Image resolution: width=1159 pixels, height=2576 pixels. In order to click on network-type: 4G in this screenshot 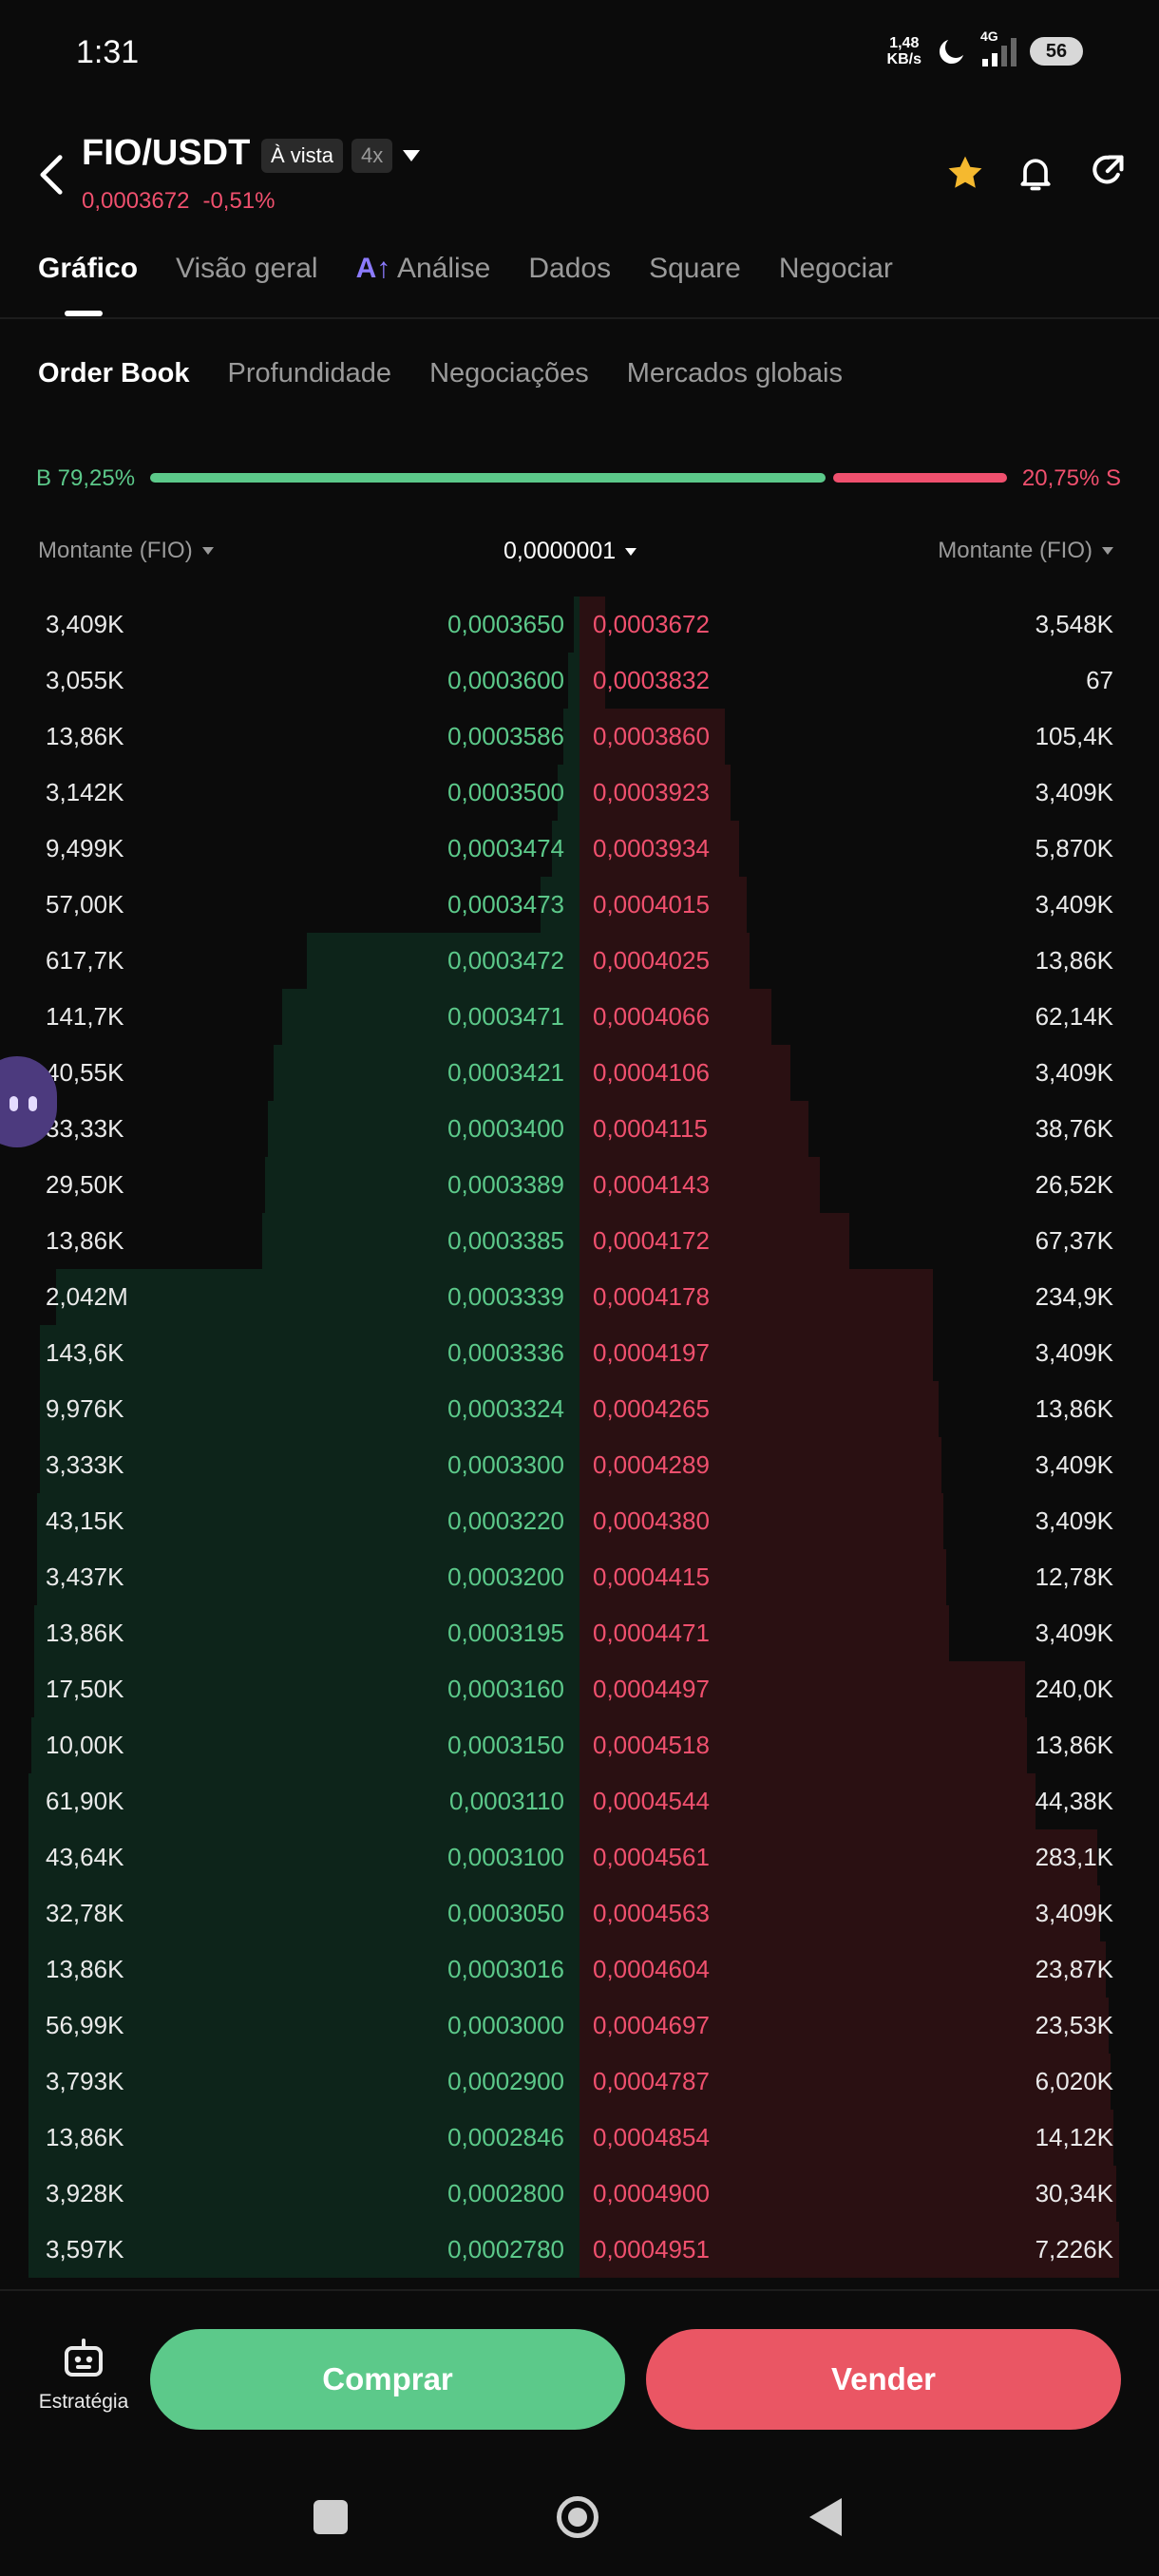, I will do `click(989, 36)`.